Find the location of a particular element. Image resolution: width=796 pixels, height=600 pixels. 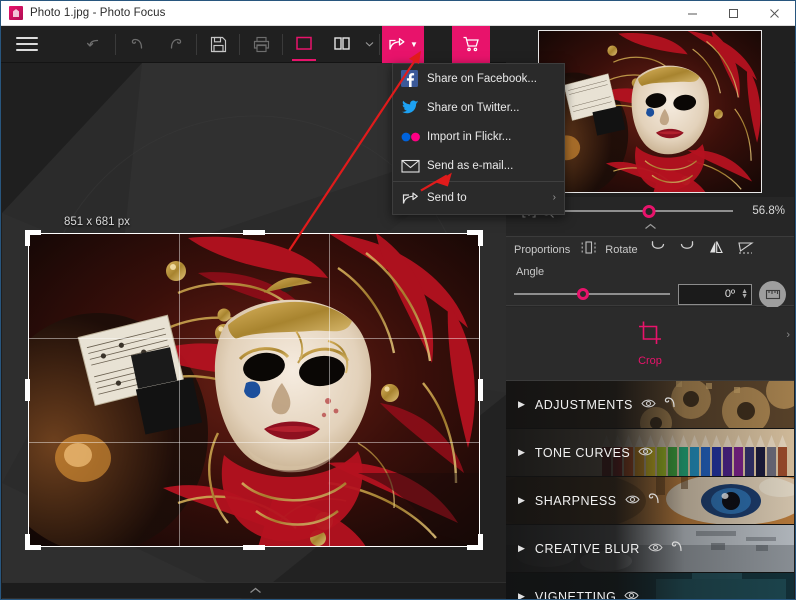

close-button is located at coordinates (774, 13).